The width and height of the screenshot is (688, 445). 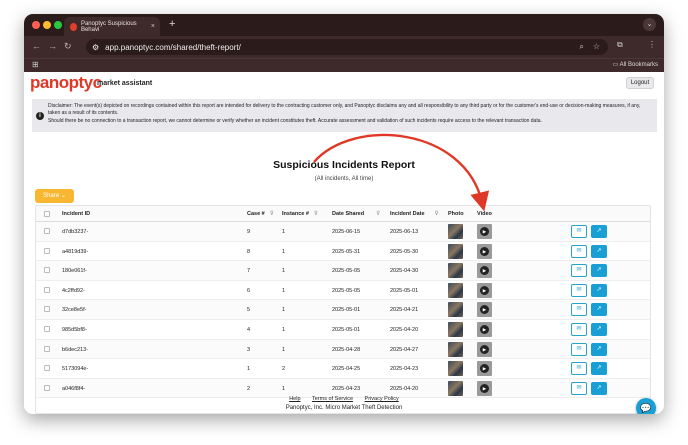 I want to click on forward-arrow-icon: →, so click(x=52, y=46).